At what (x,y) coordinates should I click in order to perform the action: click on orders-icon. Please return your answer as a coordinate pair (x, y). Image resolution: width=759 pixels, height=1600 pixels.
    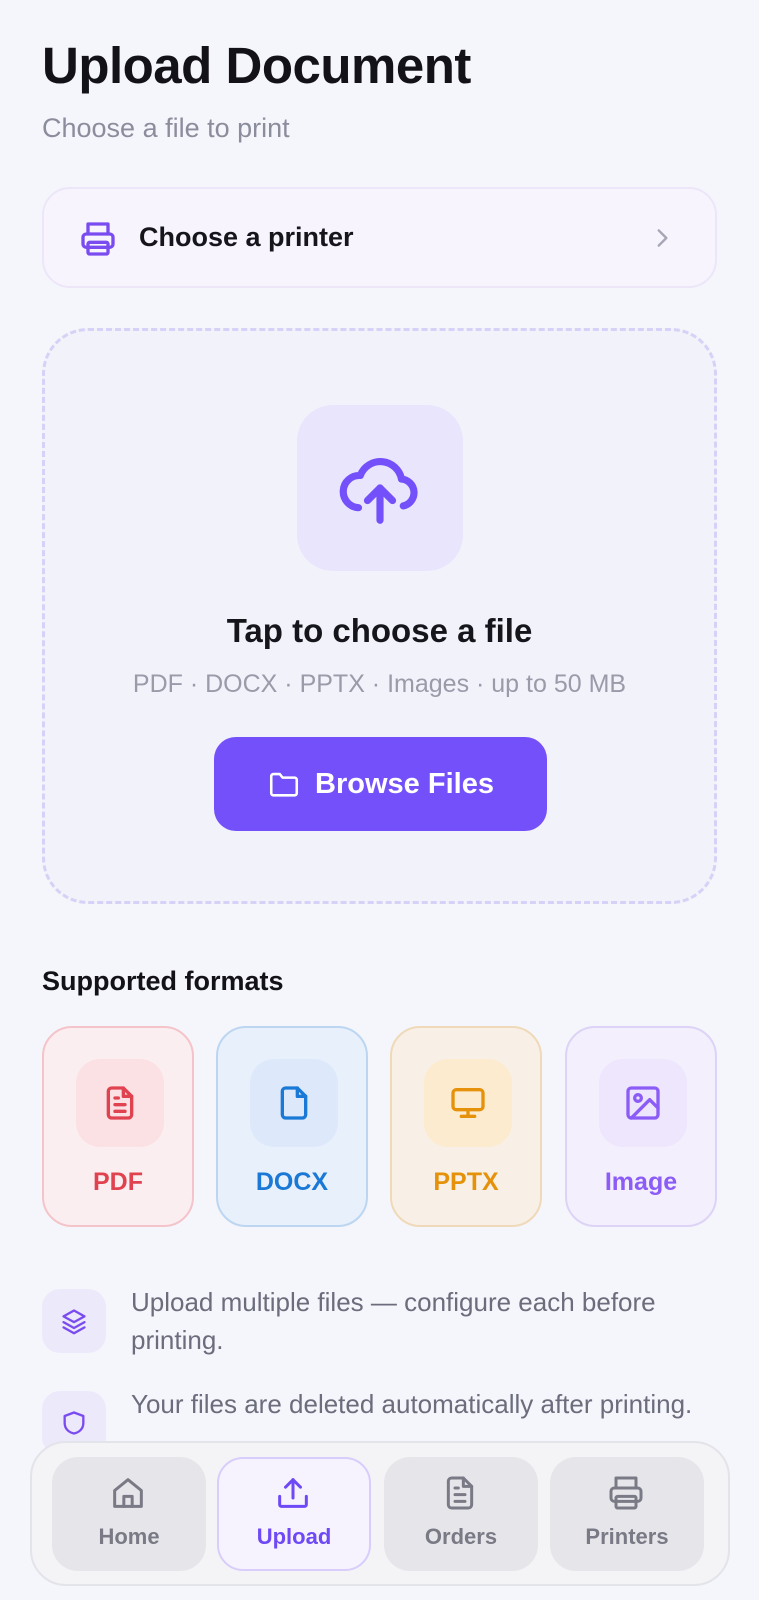
    Looking at the image, I should click on (460, 1493).